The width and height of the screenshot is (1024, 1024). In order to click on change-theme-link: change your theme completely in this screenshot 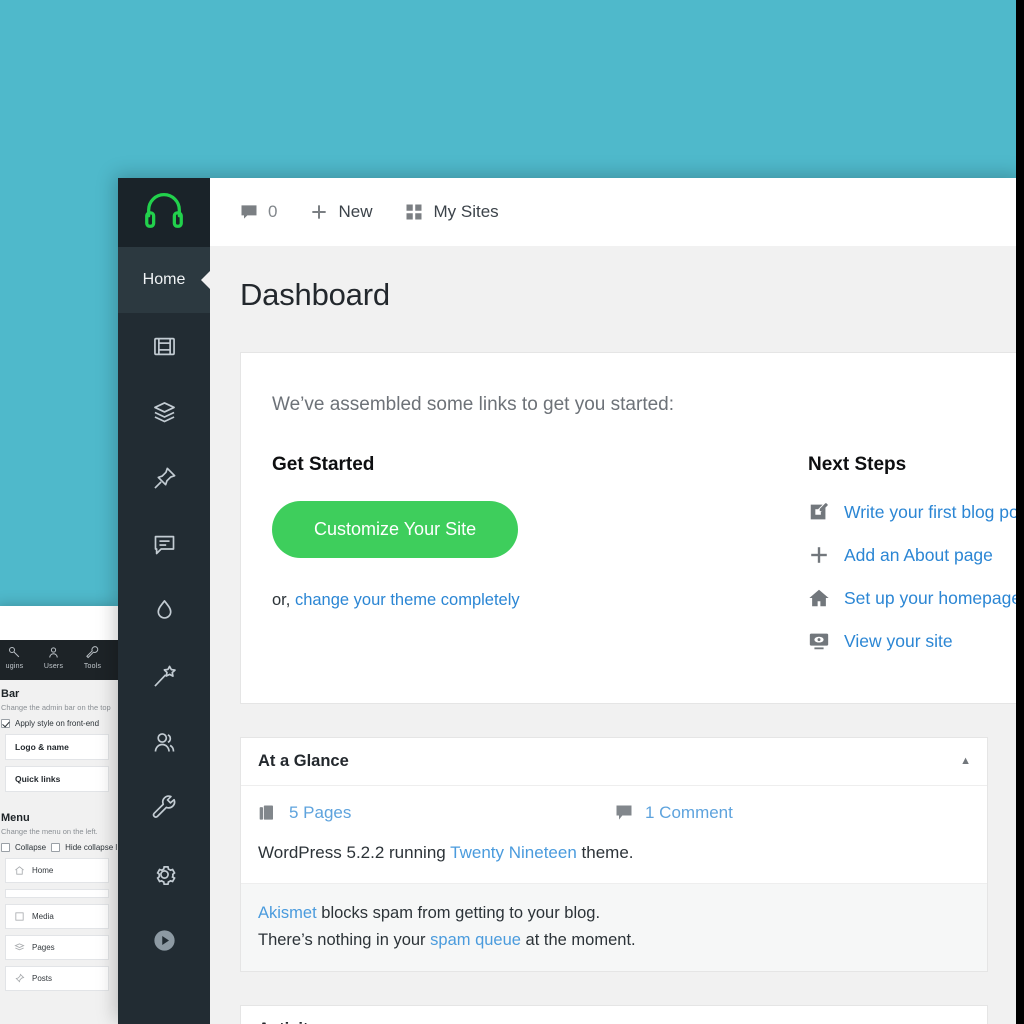, I will do `click(407, 600)`.